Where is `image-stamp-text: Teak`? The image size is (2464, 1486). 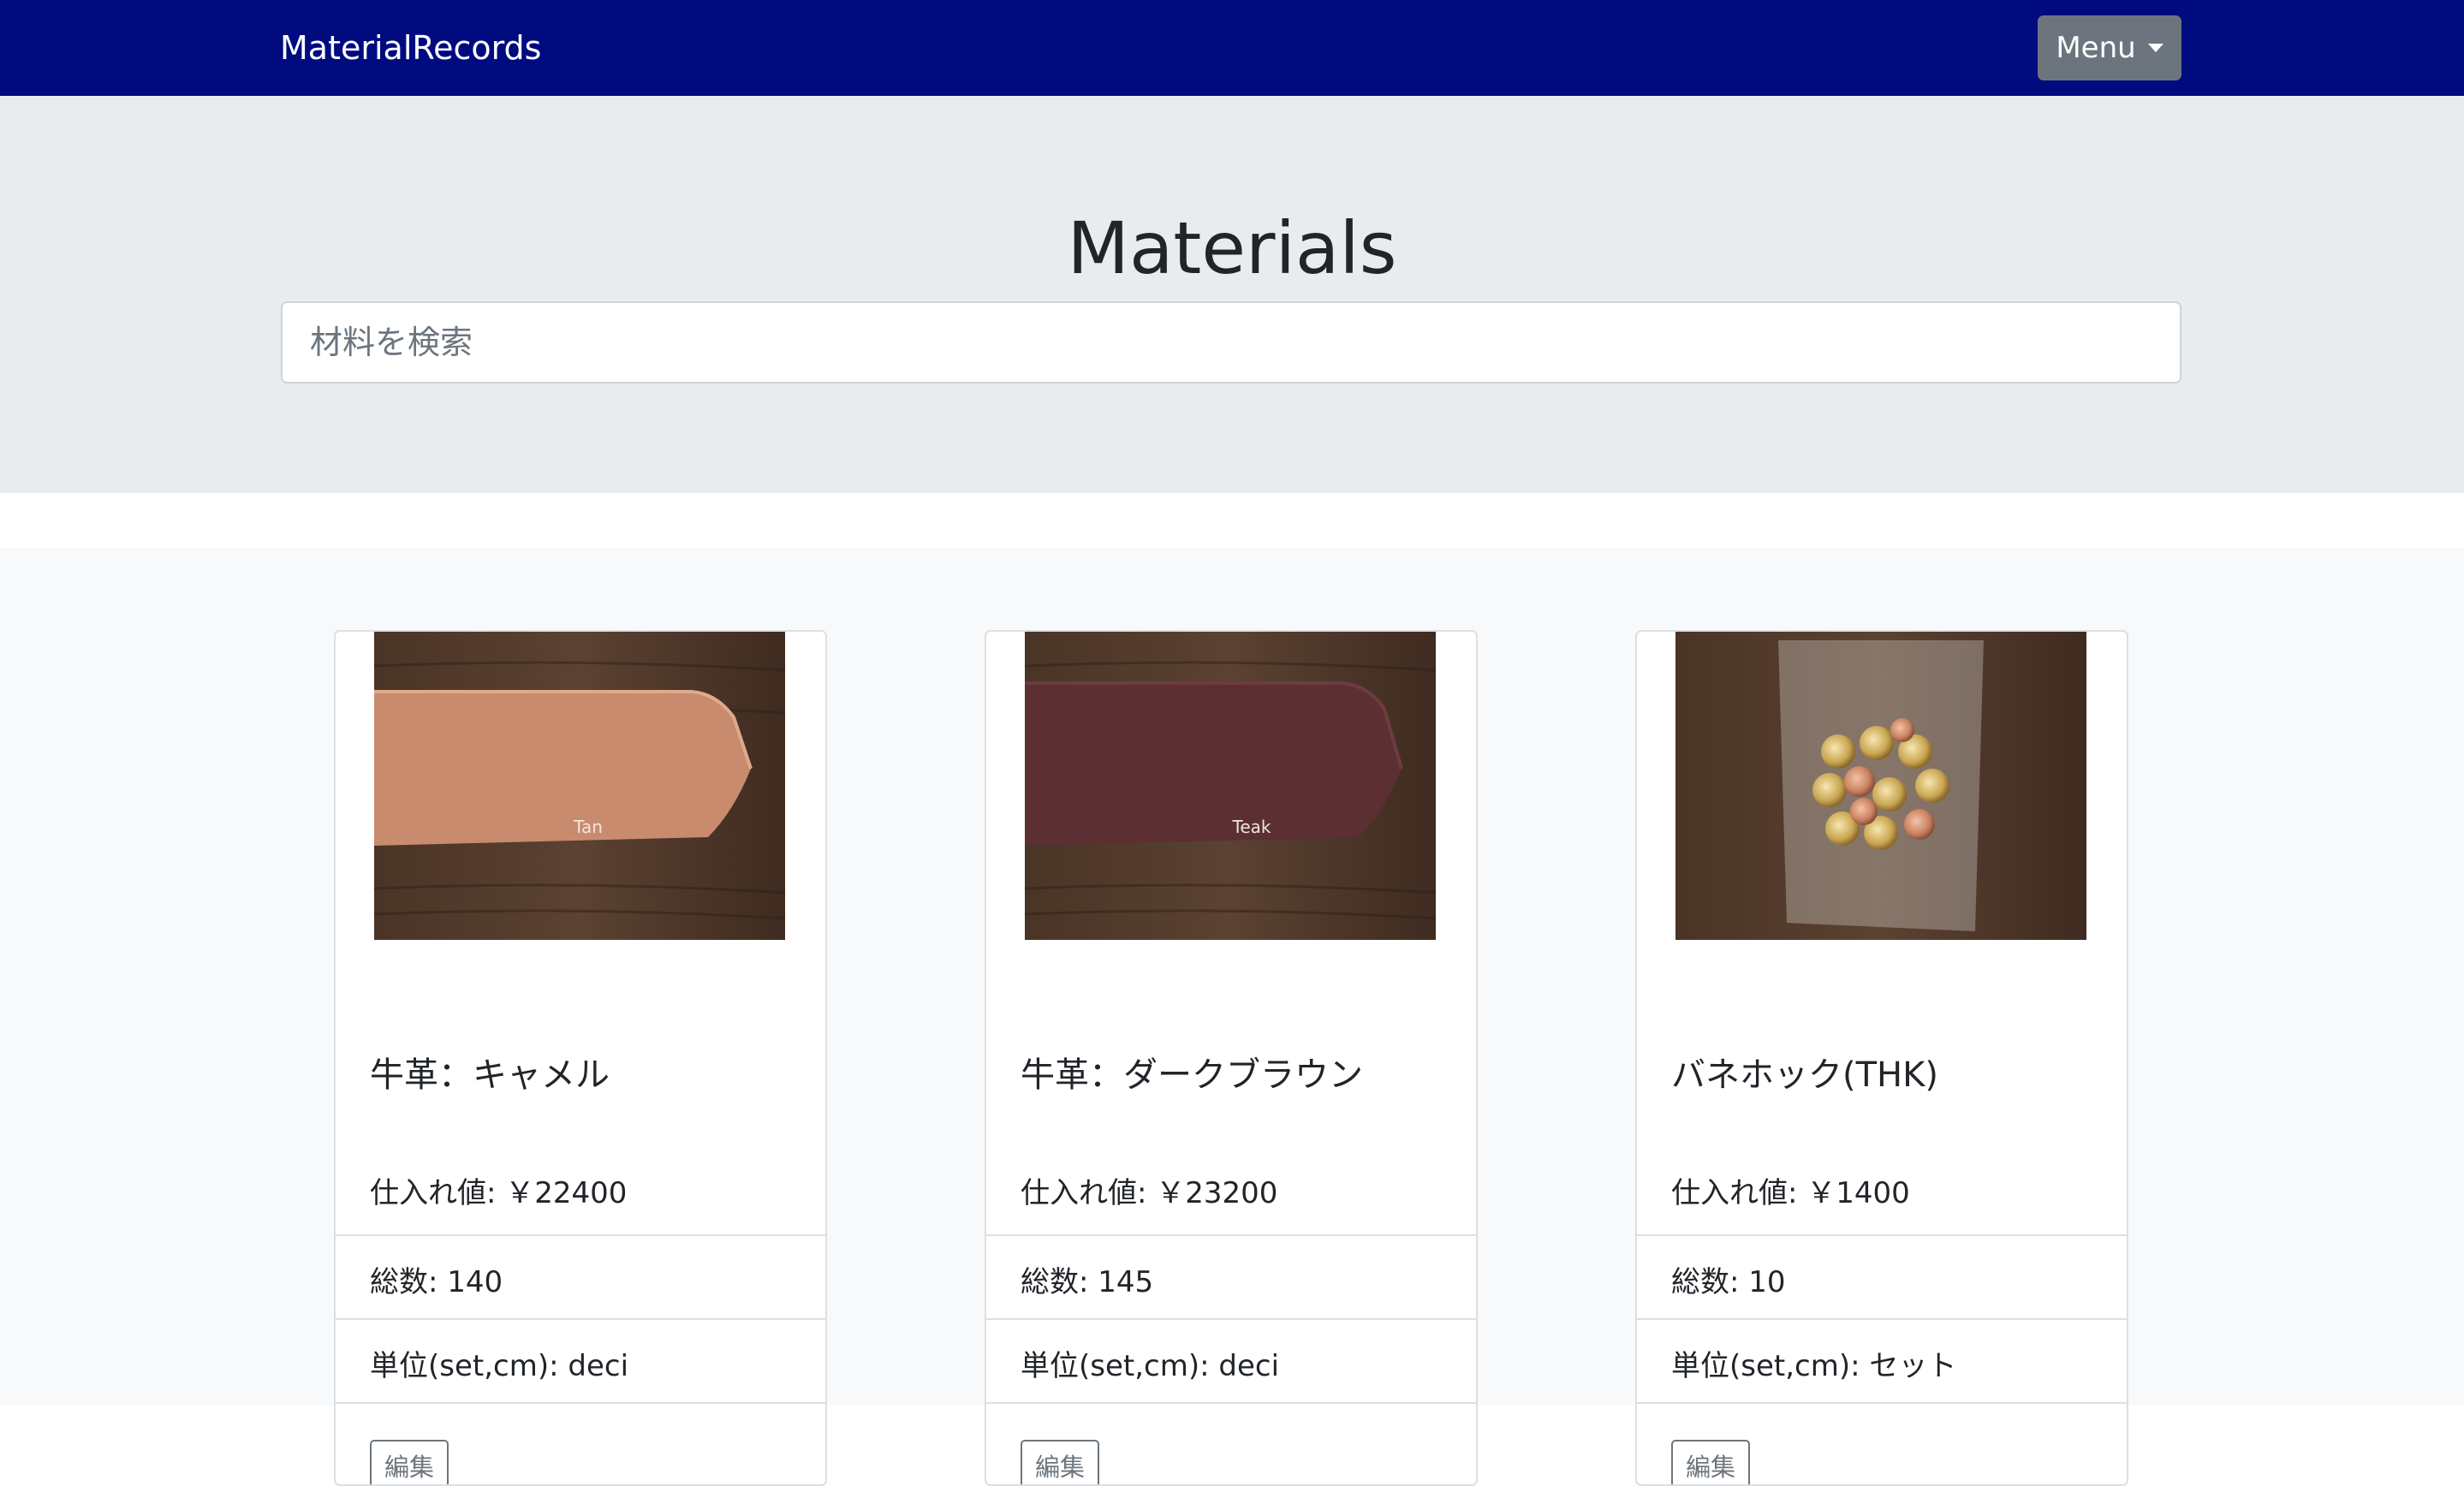
image-stamp-text: Teak is located at coordinates (1251, 827).